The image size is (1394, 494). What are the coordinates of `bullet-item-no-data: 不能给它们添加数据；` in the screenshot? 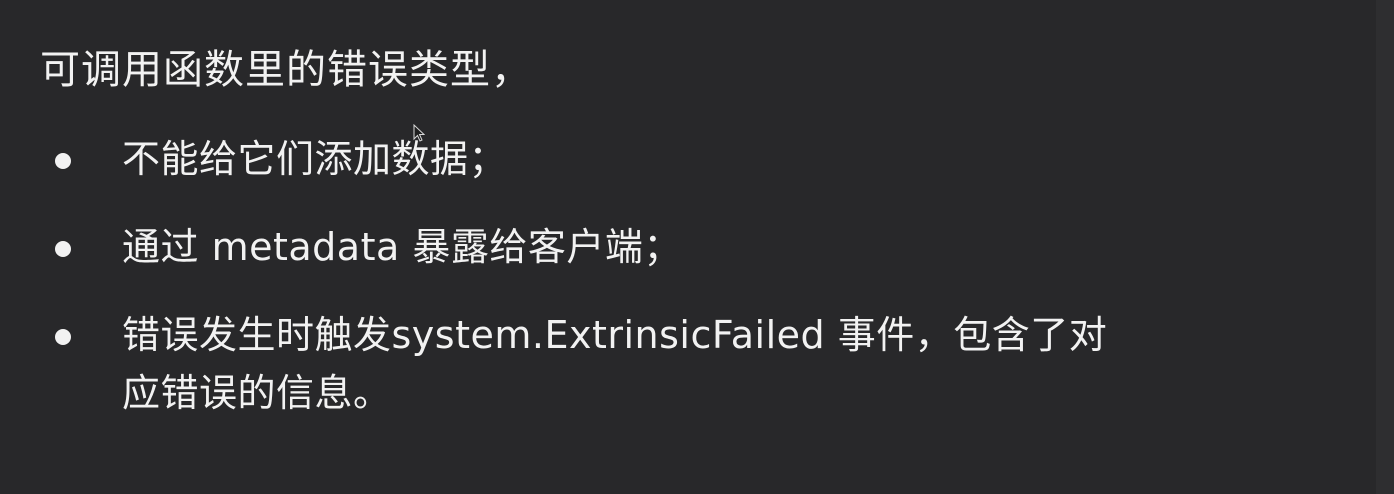 It's located at (612, 159).